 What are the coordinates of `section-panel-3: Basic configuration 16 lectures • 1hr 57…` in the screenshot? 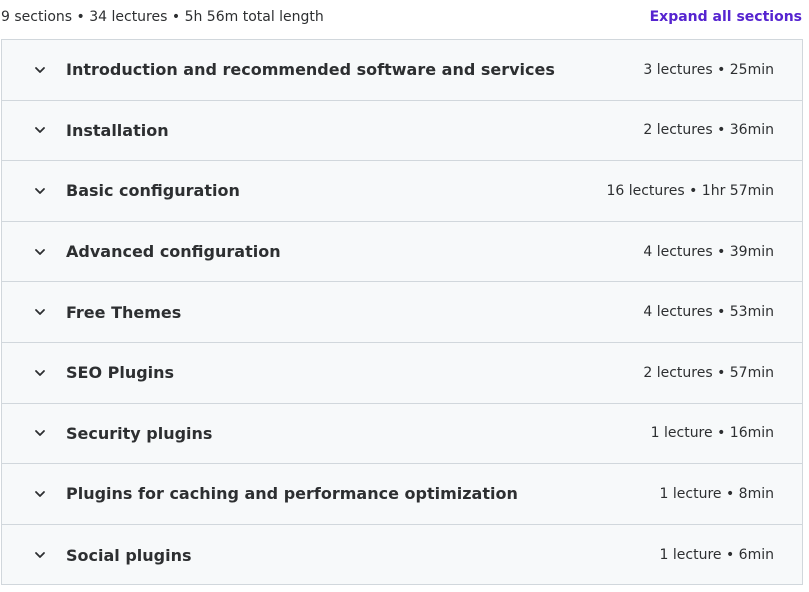 It's located at (402, 191).